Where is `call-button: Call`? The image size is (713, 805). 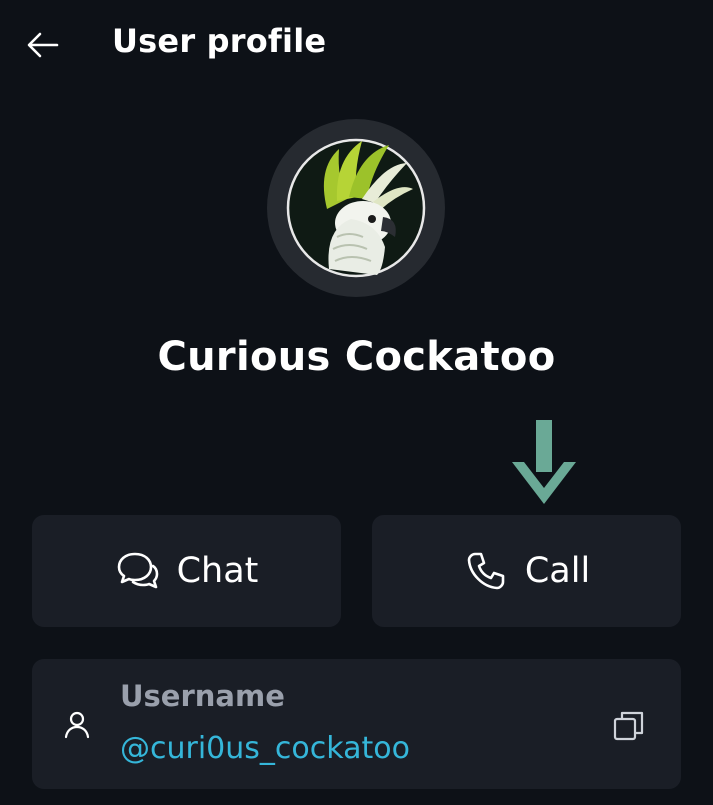
call-button: Call is located at coordinates (526, 571).